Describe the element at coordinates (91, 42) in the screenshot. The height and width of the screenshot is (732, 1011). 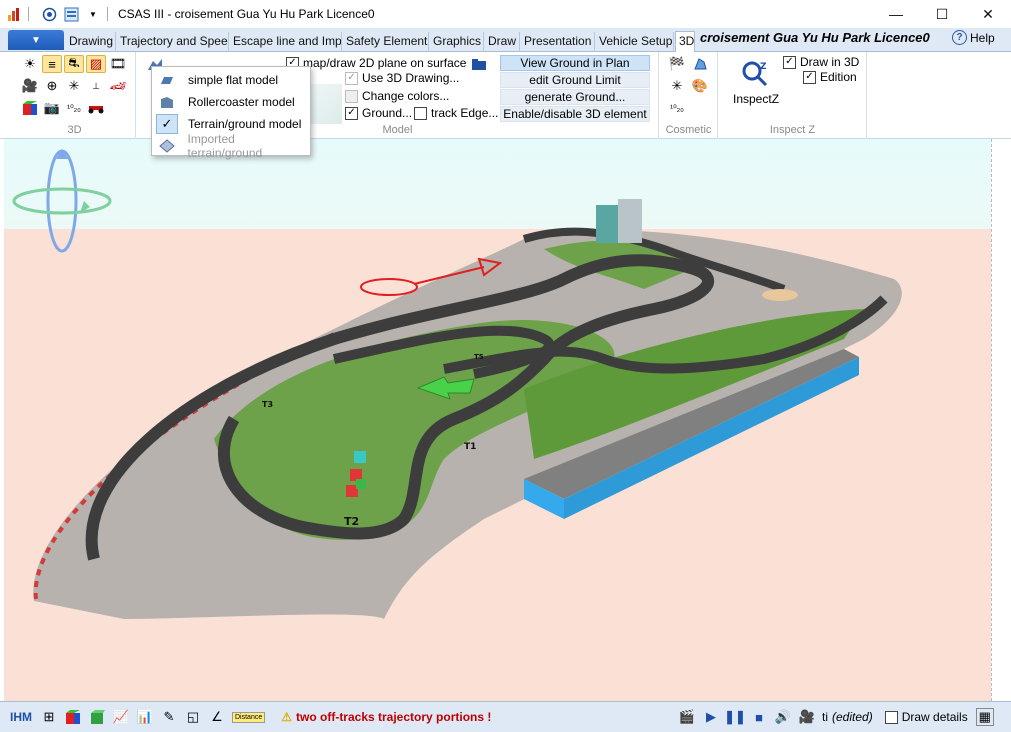
I see `tab-drawing: Drawing` at that location.